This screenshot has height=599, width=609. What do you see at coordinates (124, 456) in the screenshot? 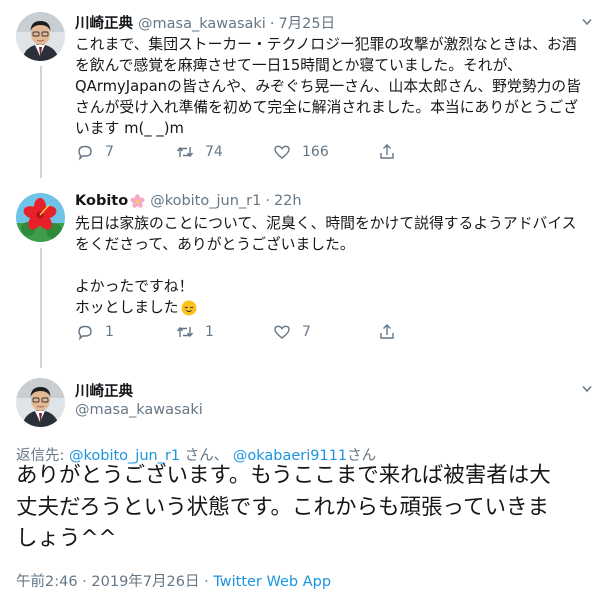
I see `reply-user-link: @kobito_jun_r1` at bounding box center [124, 456].